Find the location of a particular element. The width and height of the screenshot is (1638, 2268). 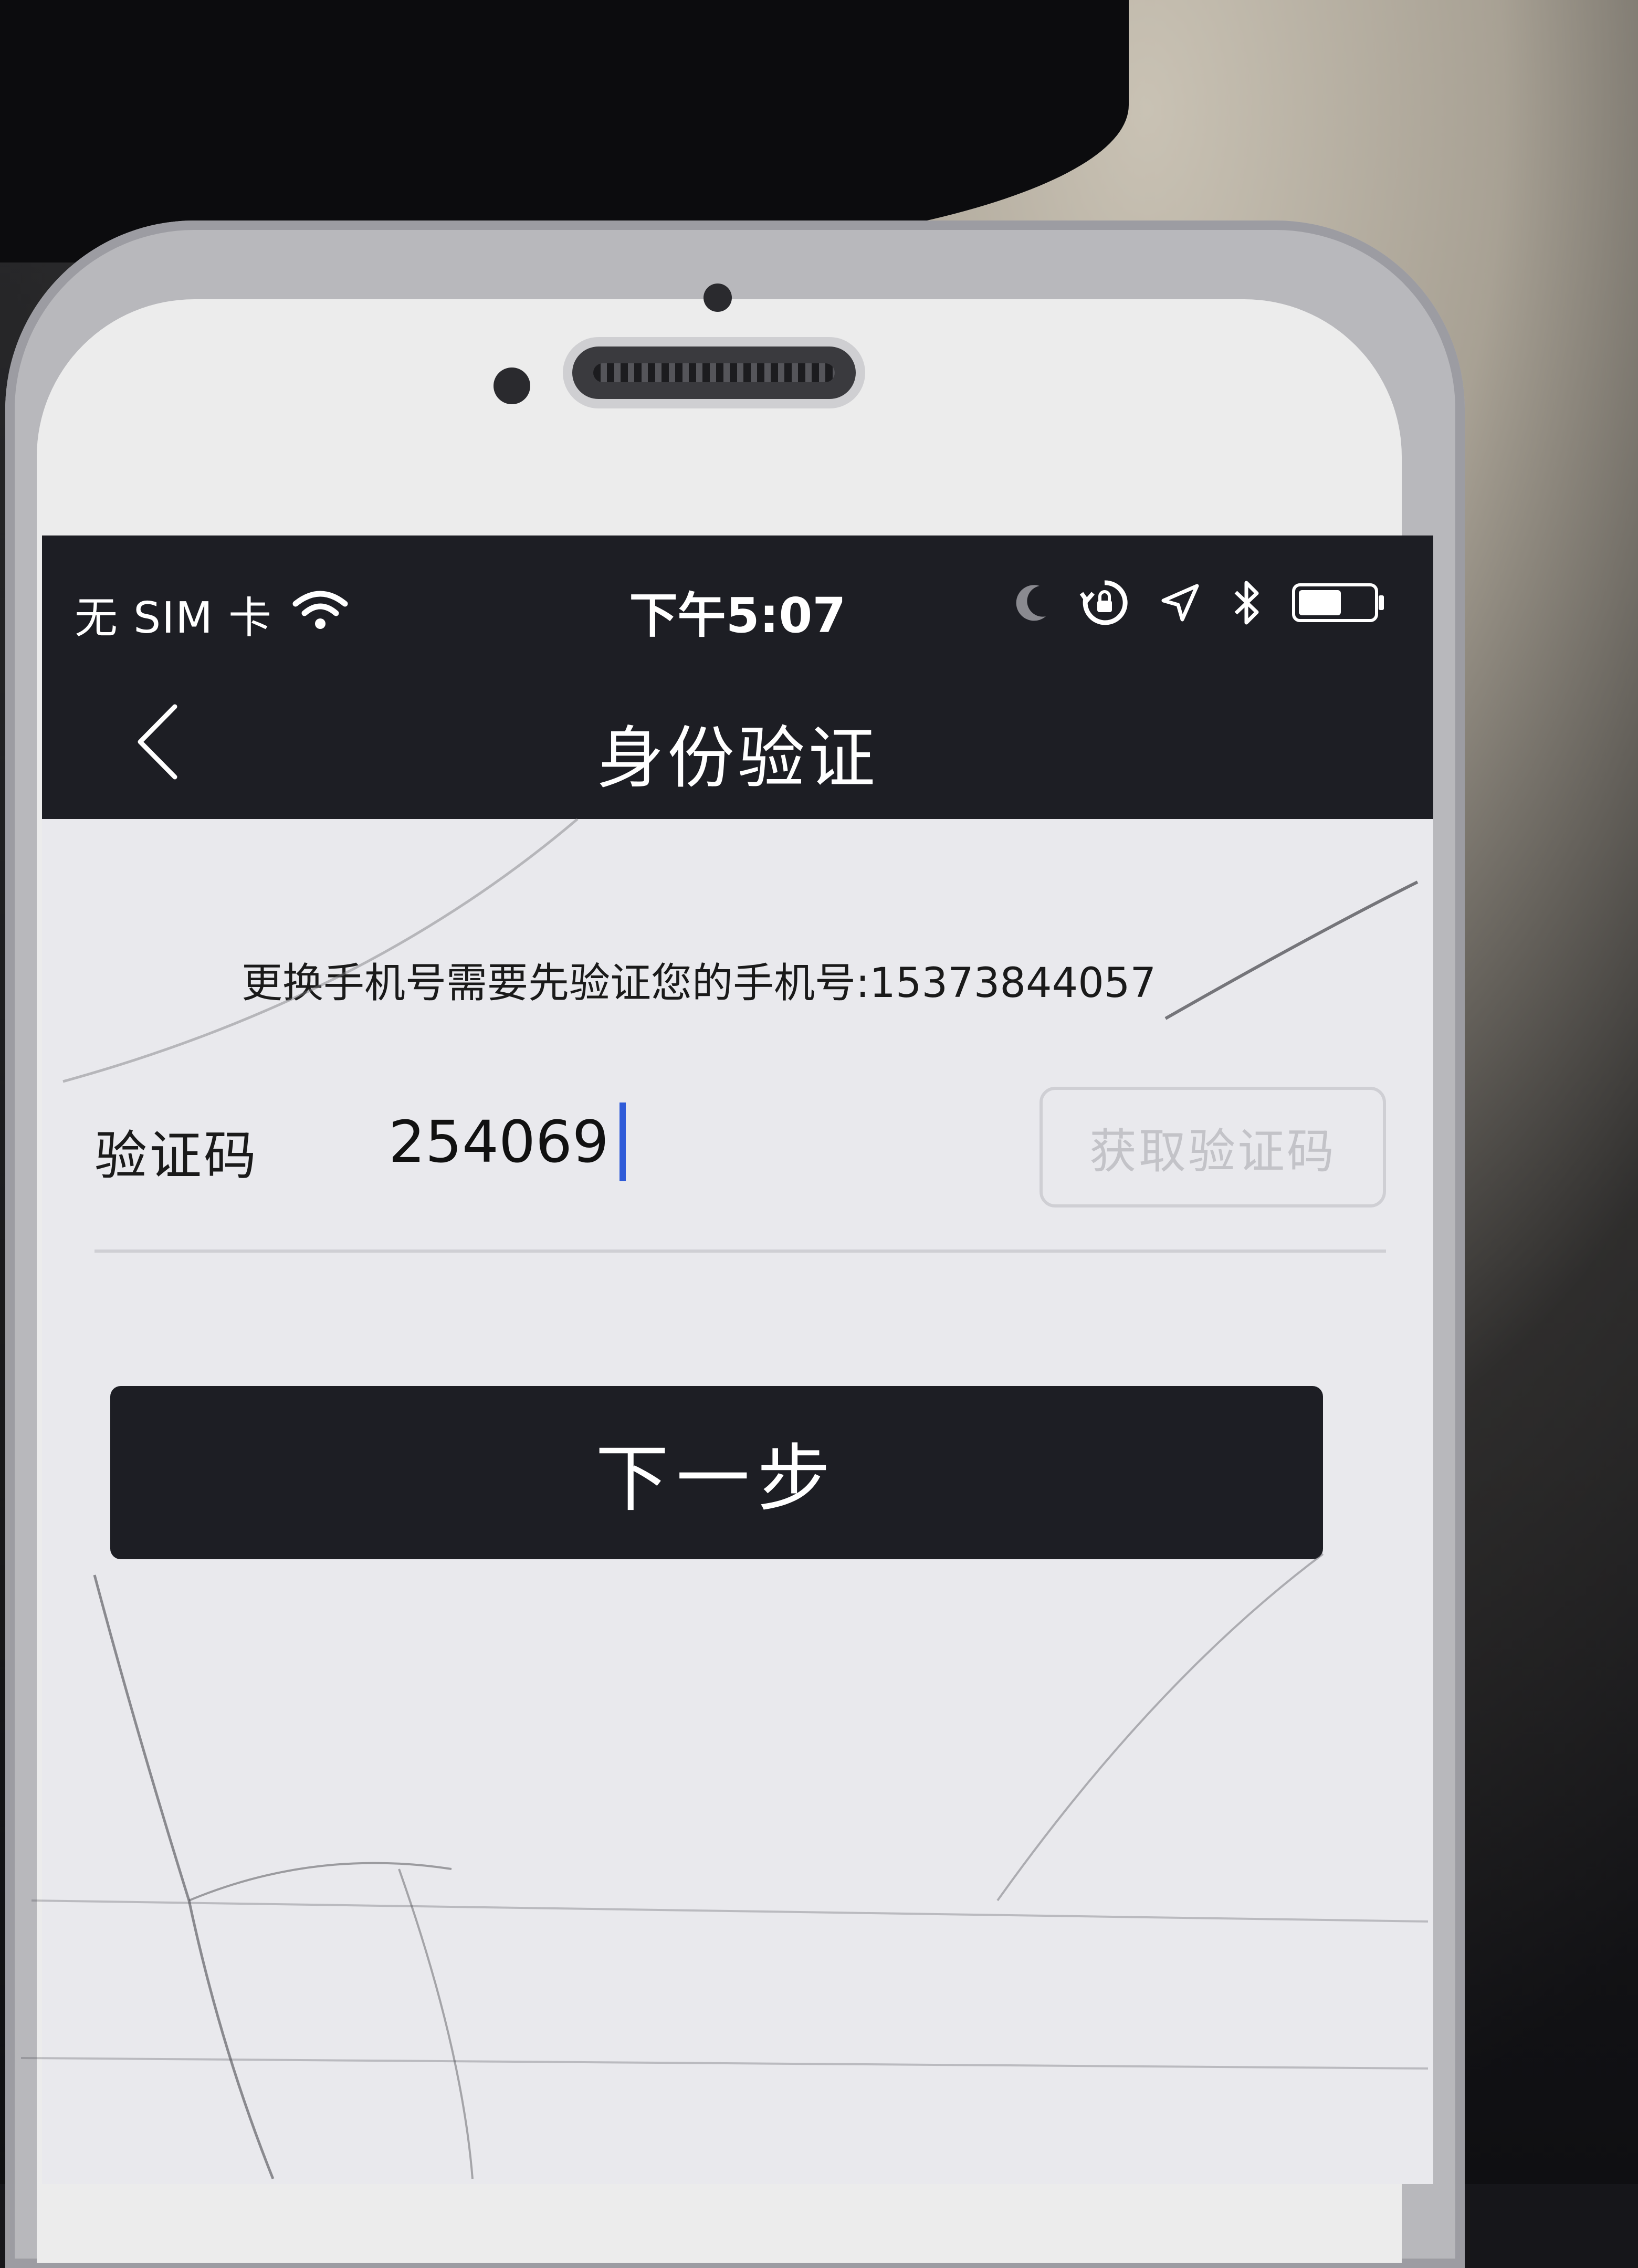

navigation-bar: 身份验证 is located at coordinates (737, 743).